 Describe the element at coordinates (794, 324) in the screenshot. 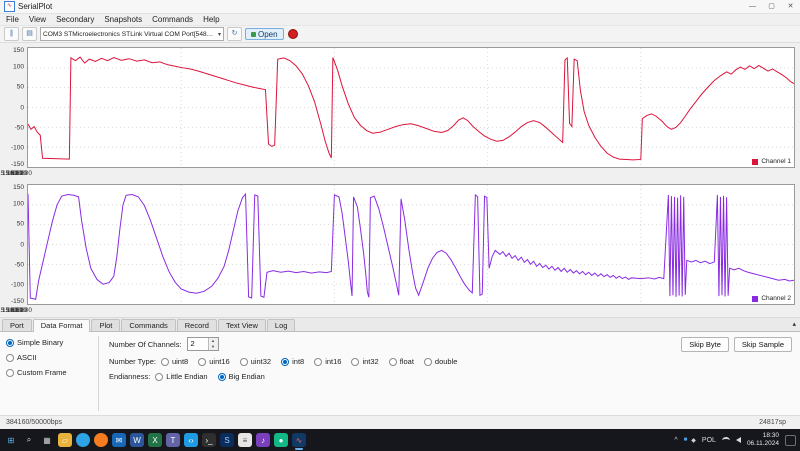

I see `panel-collapse-arrow: ▴` at that location.